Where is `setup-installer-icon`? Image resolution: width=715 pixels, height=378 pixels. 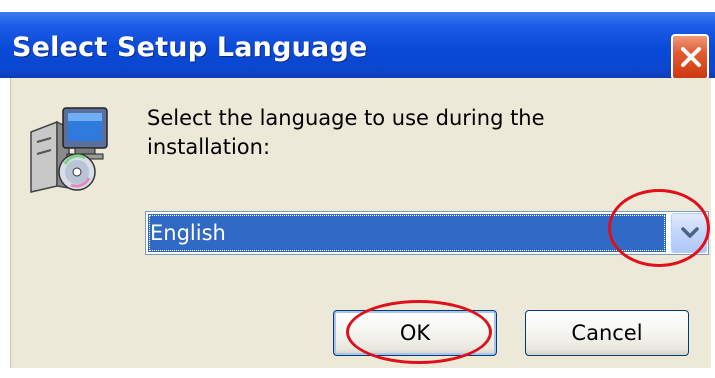 setup-installer-icon is located at coordinates (69, 150).